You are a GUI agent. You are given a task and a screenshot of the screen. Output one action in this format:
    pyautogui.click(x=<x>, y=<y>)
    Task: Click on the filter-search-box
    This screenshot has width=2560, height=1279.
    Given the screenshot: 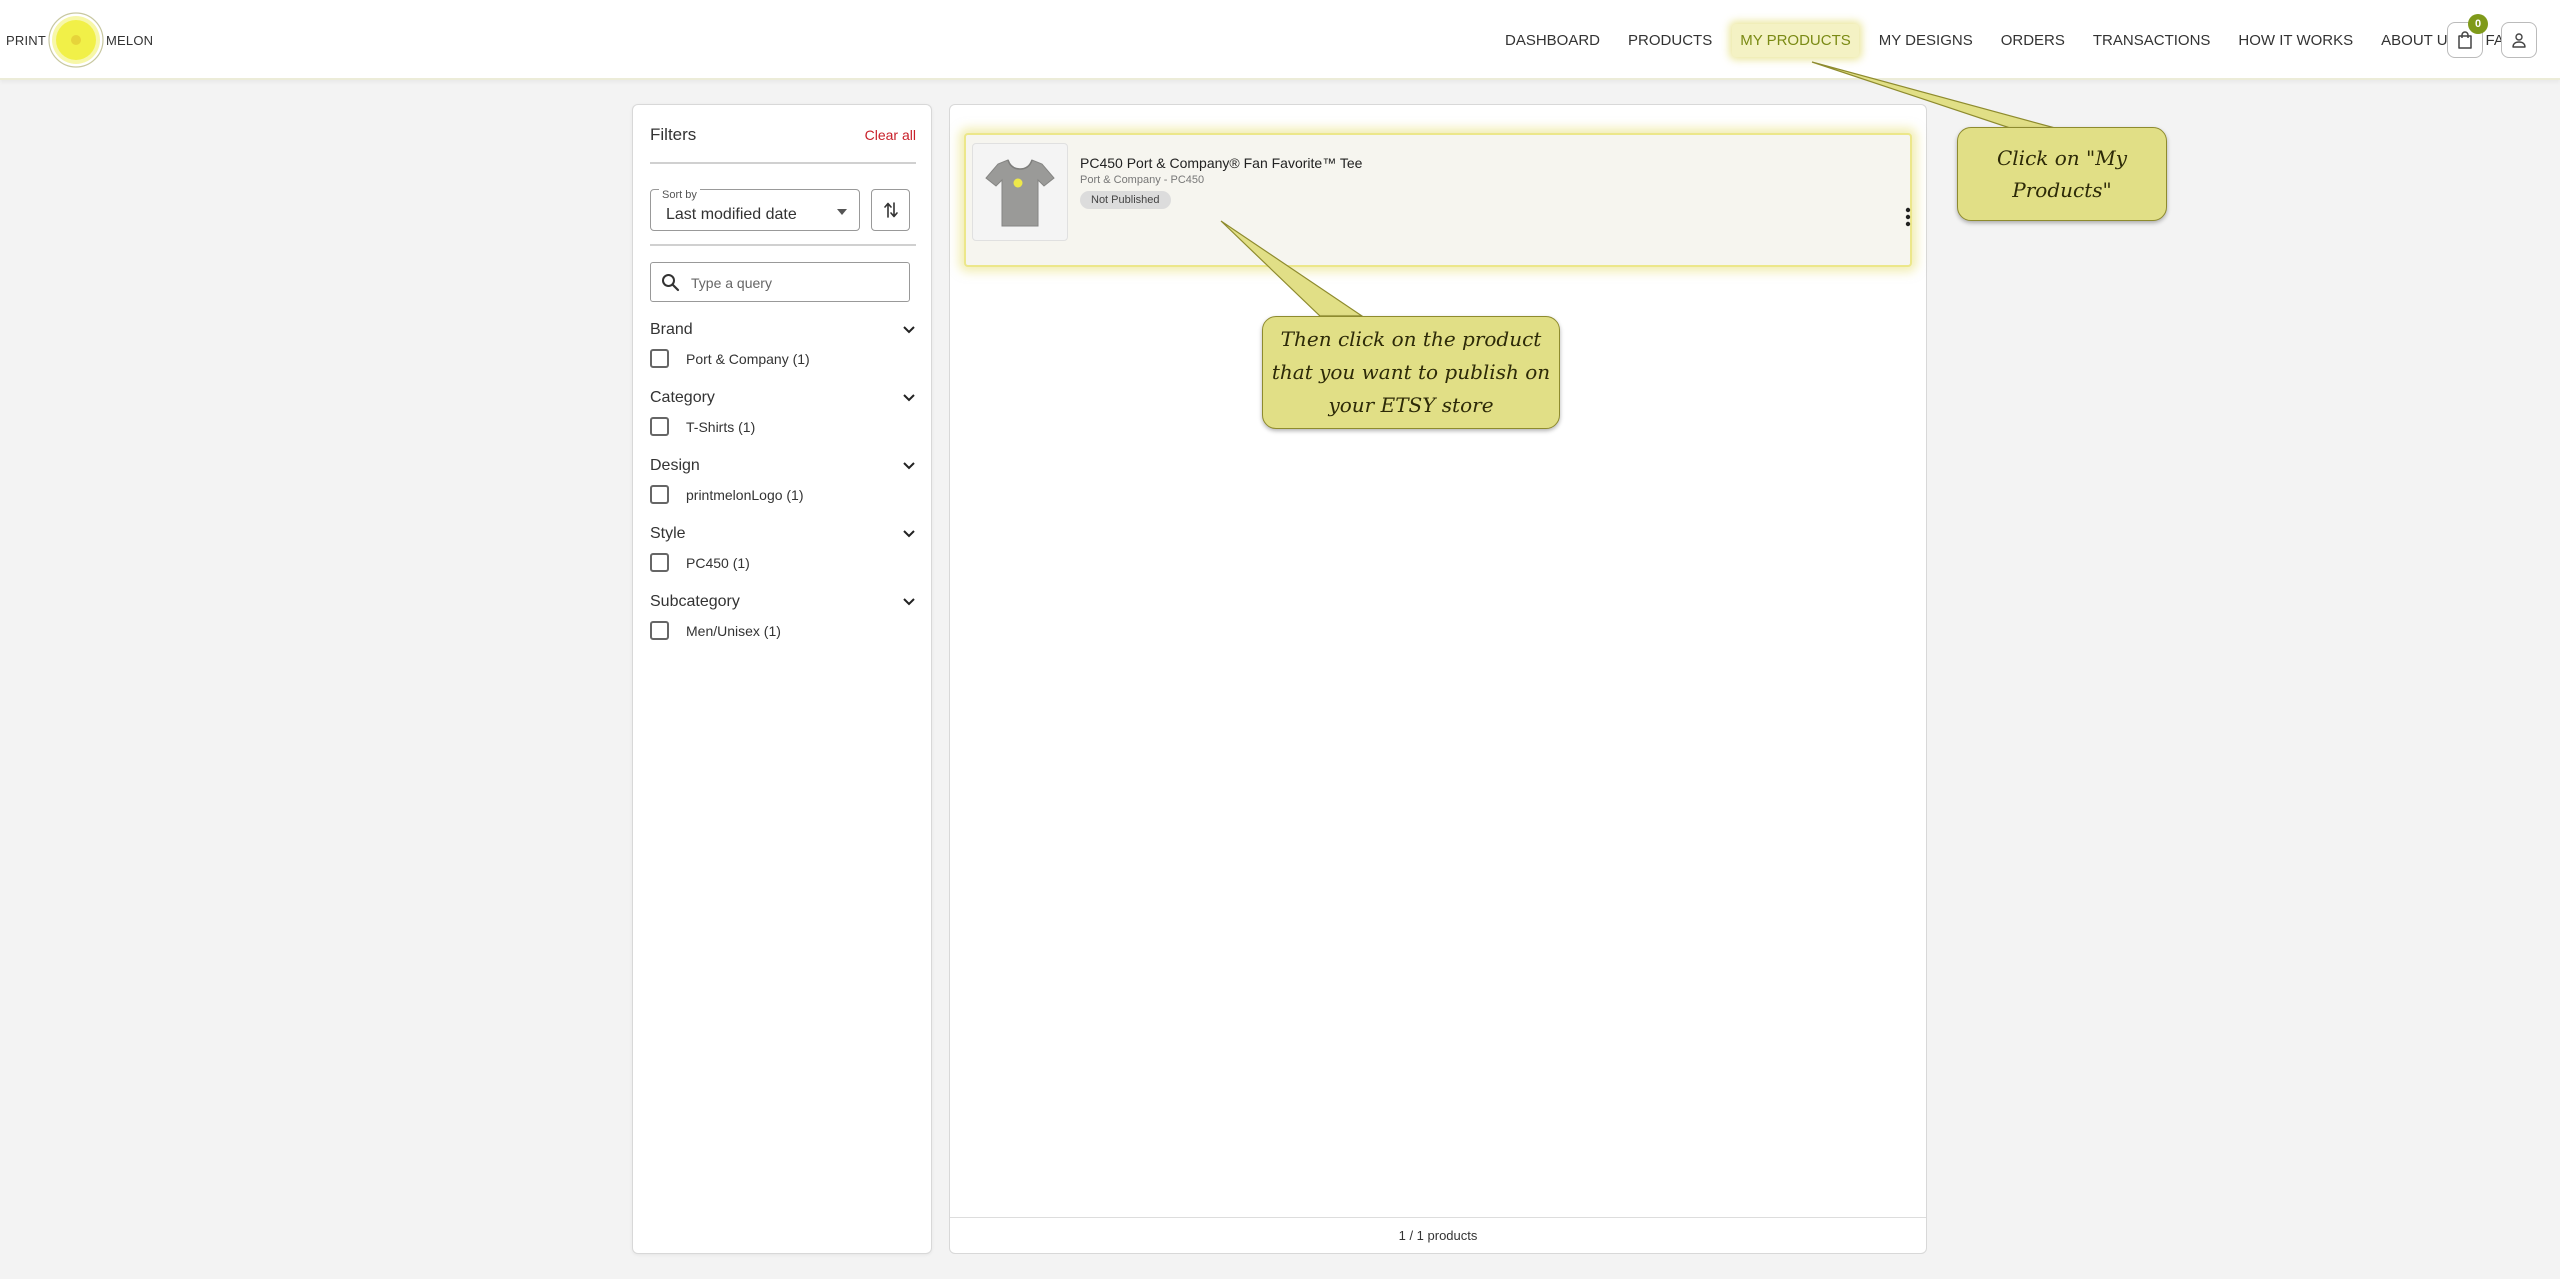 What is the action you would take?
    pyautogui.click(x=780, y=282)
    